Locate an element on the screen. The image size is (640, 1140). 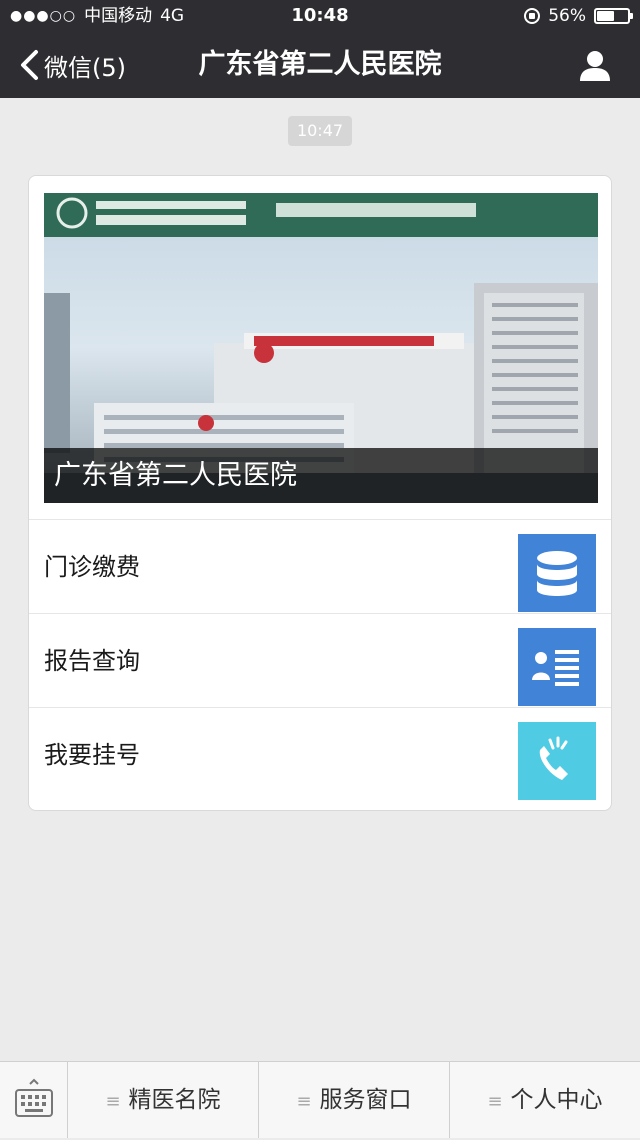
menu-item-registration: 我要挂号 is located at coordinates (320, 754).